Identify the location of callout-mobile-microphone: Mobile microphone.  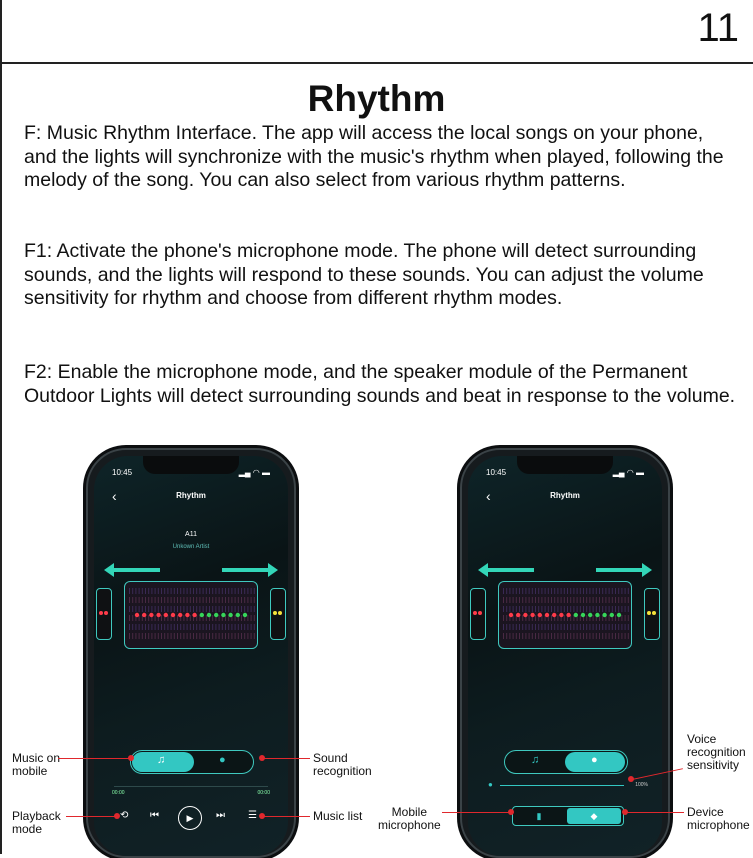
(409, 818).